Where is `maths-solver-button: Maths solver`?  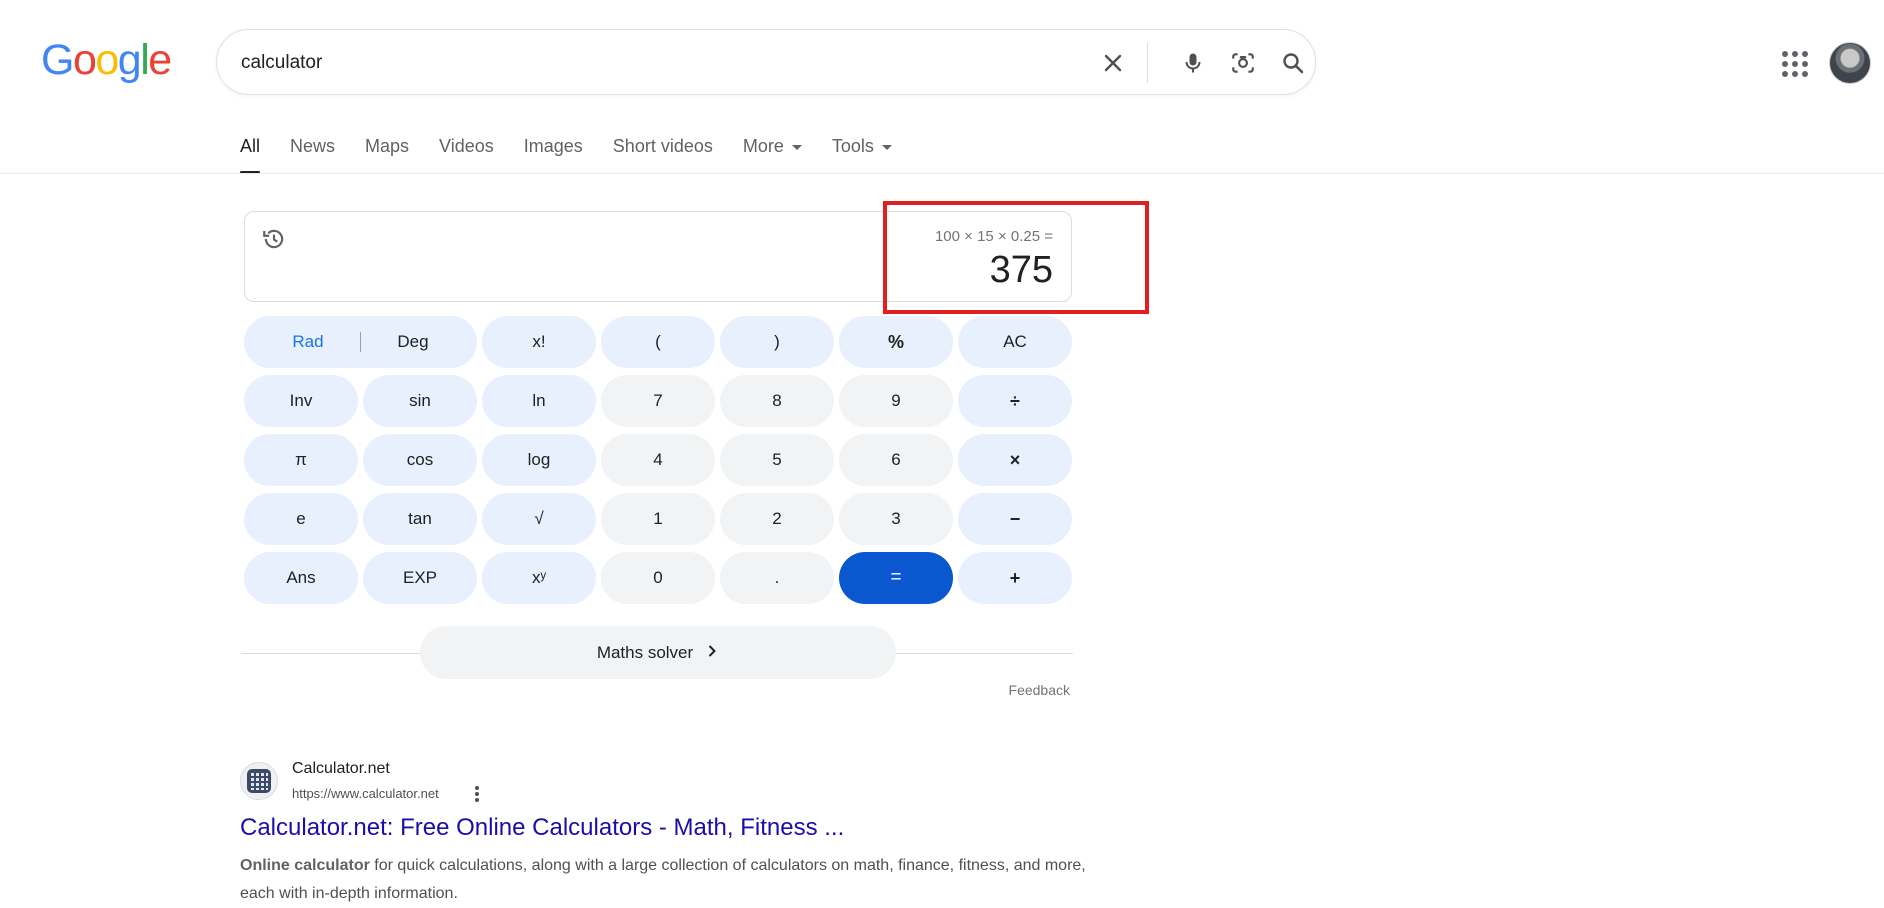 maths-solver-button: Maths solver is located at coordinates (658, 652).